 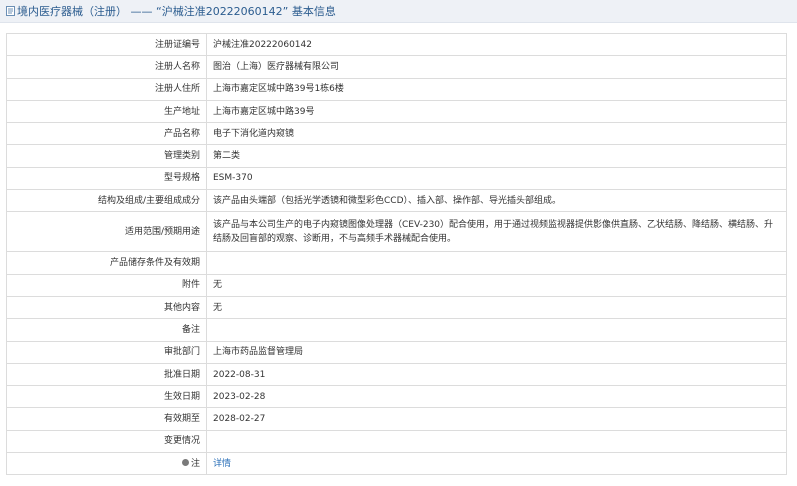 I want to click on table-row: 附件 无, so click(x=396, y=285).